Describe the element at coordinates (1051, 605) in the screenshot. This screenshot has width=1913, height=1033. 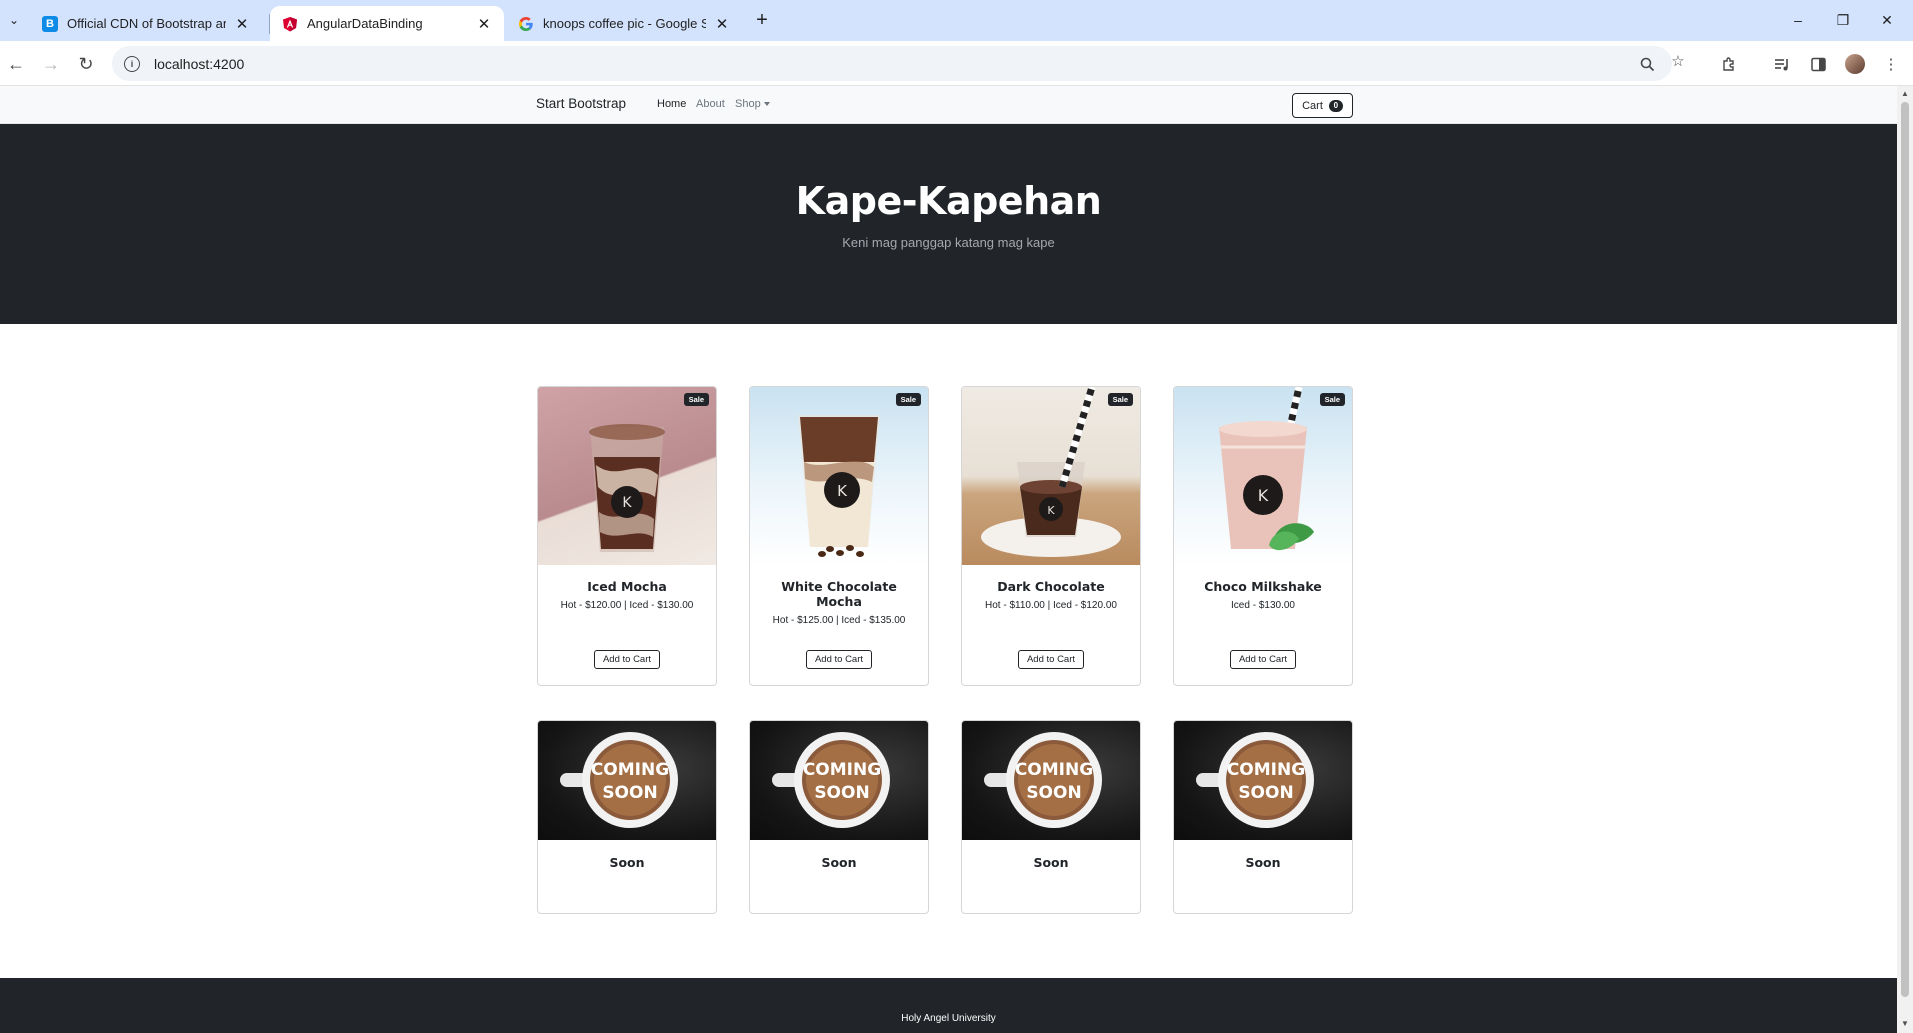
I see `product-price: Hot - $110.00 | Iced - $120.00` at that location.